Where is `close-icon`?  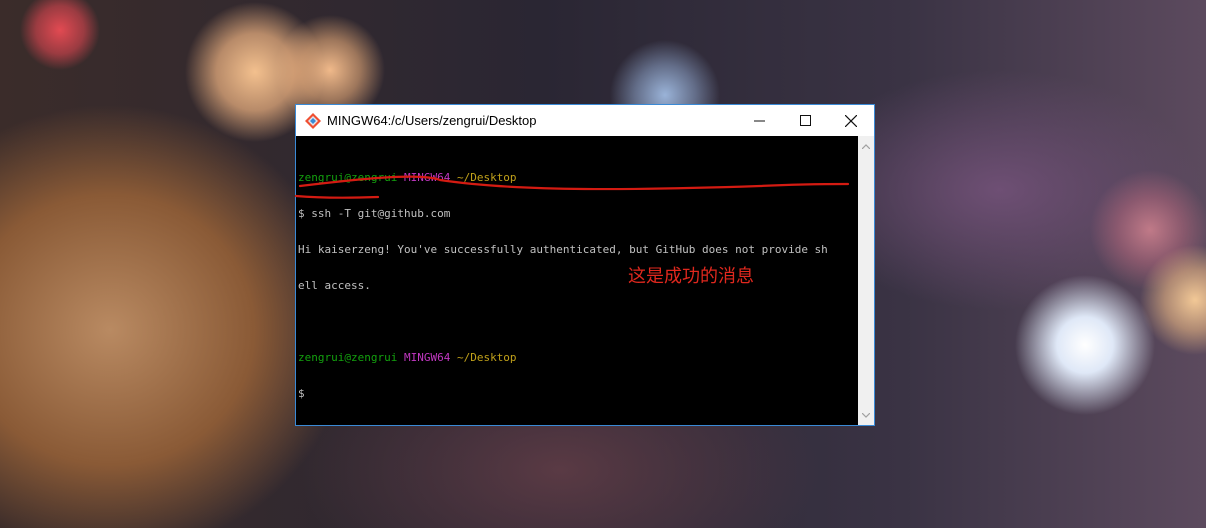 close-icon is located at coordinates (851, 120).